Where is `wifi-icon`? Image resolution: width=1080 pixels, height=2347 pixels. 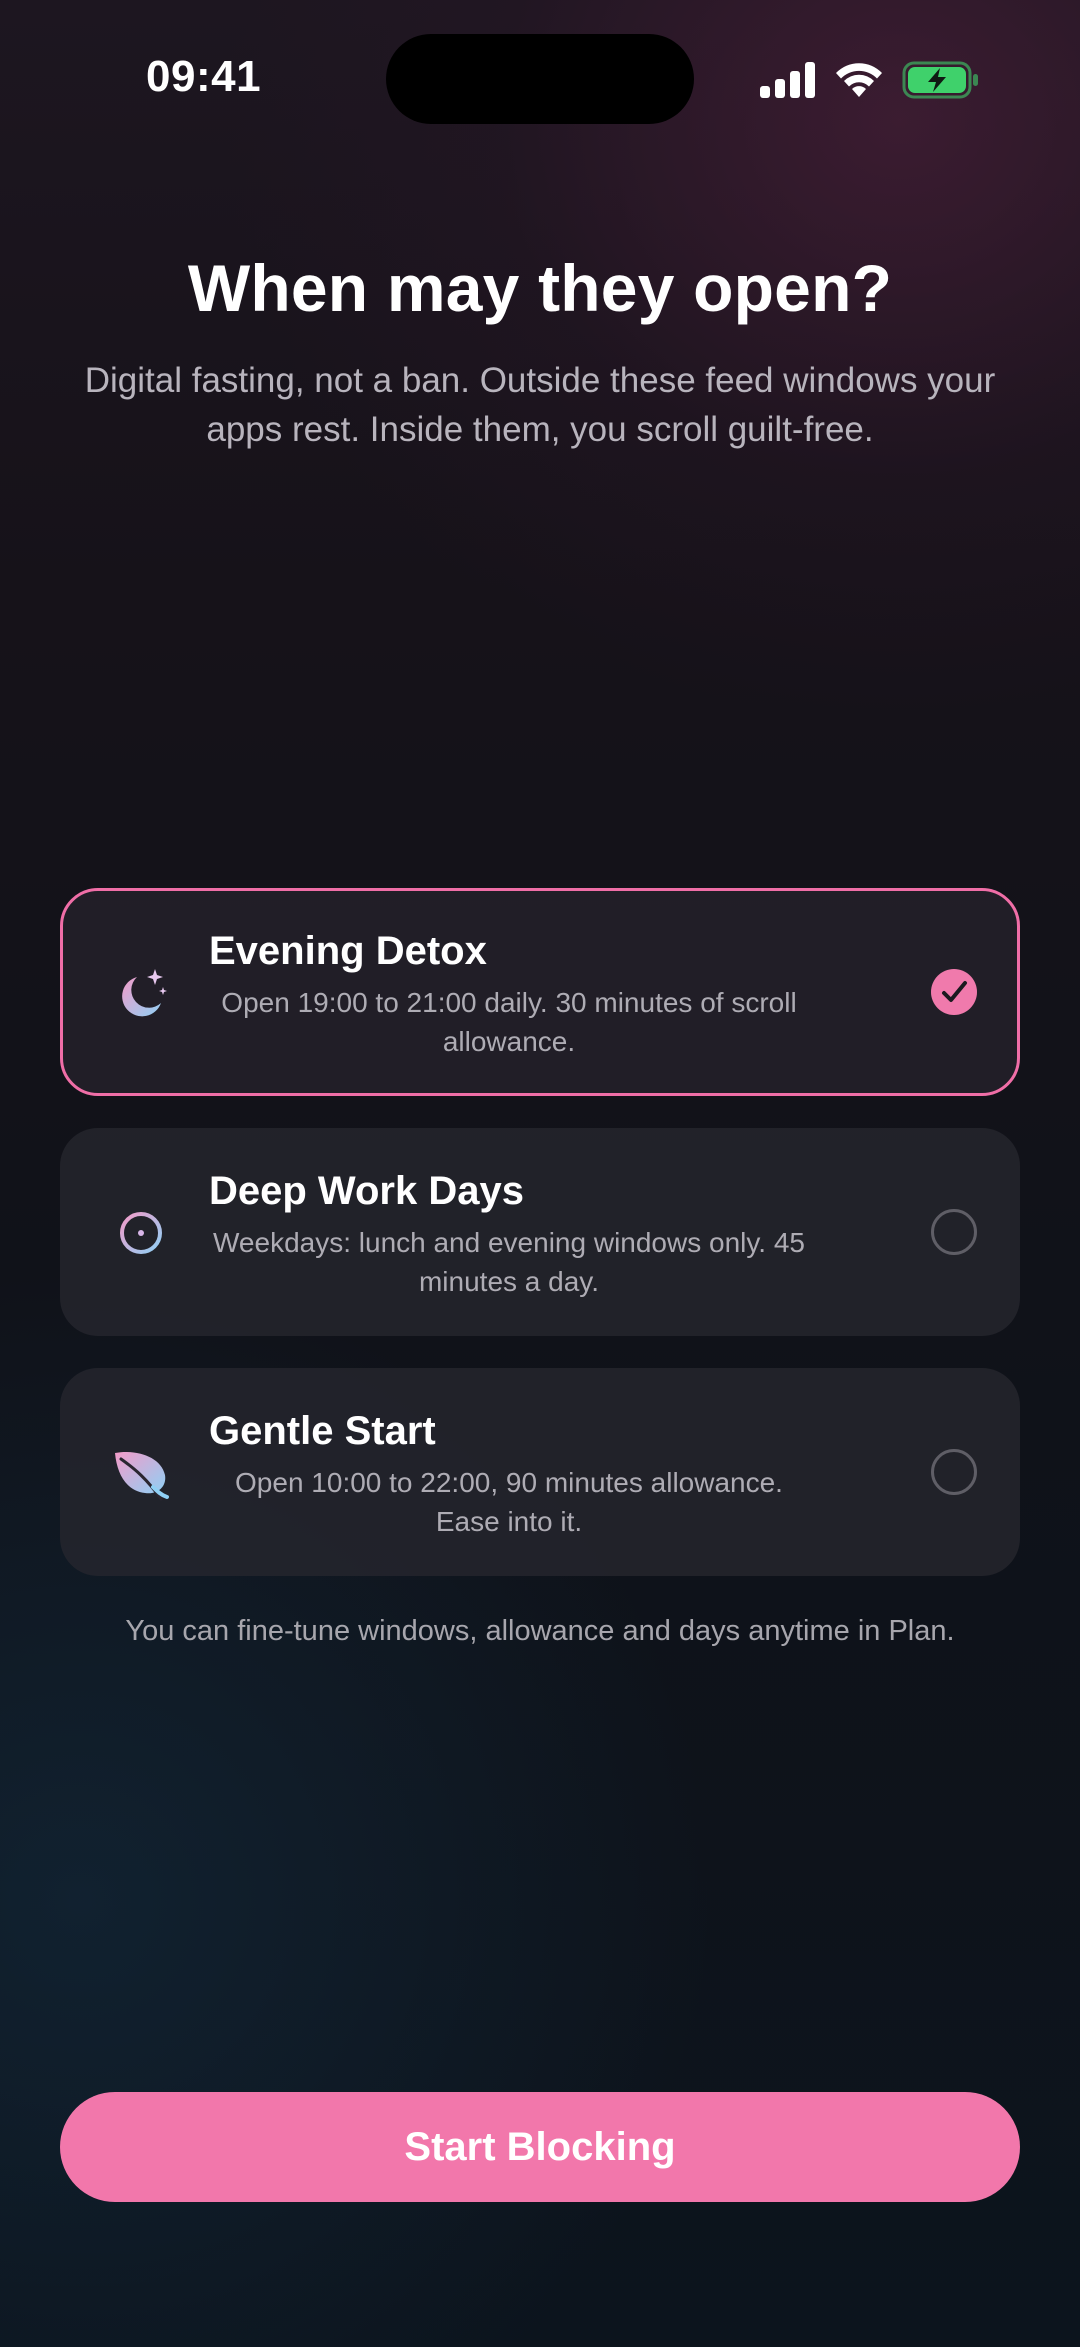 wifi-icon is located at coordinates (859, 80).